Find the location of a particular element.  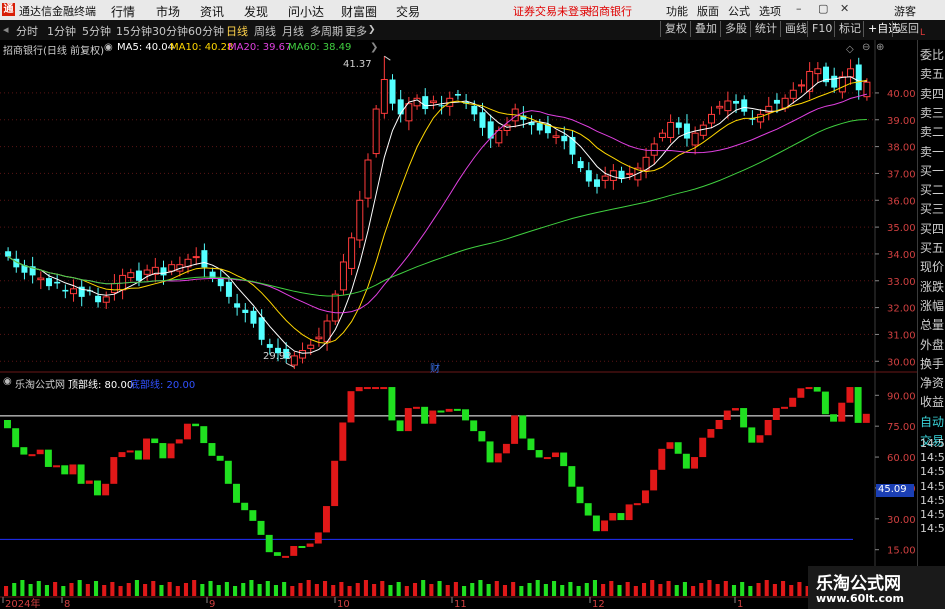

side-item-1: 卖五 is located at coordinates (932, 73).